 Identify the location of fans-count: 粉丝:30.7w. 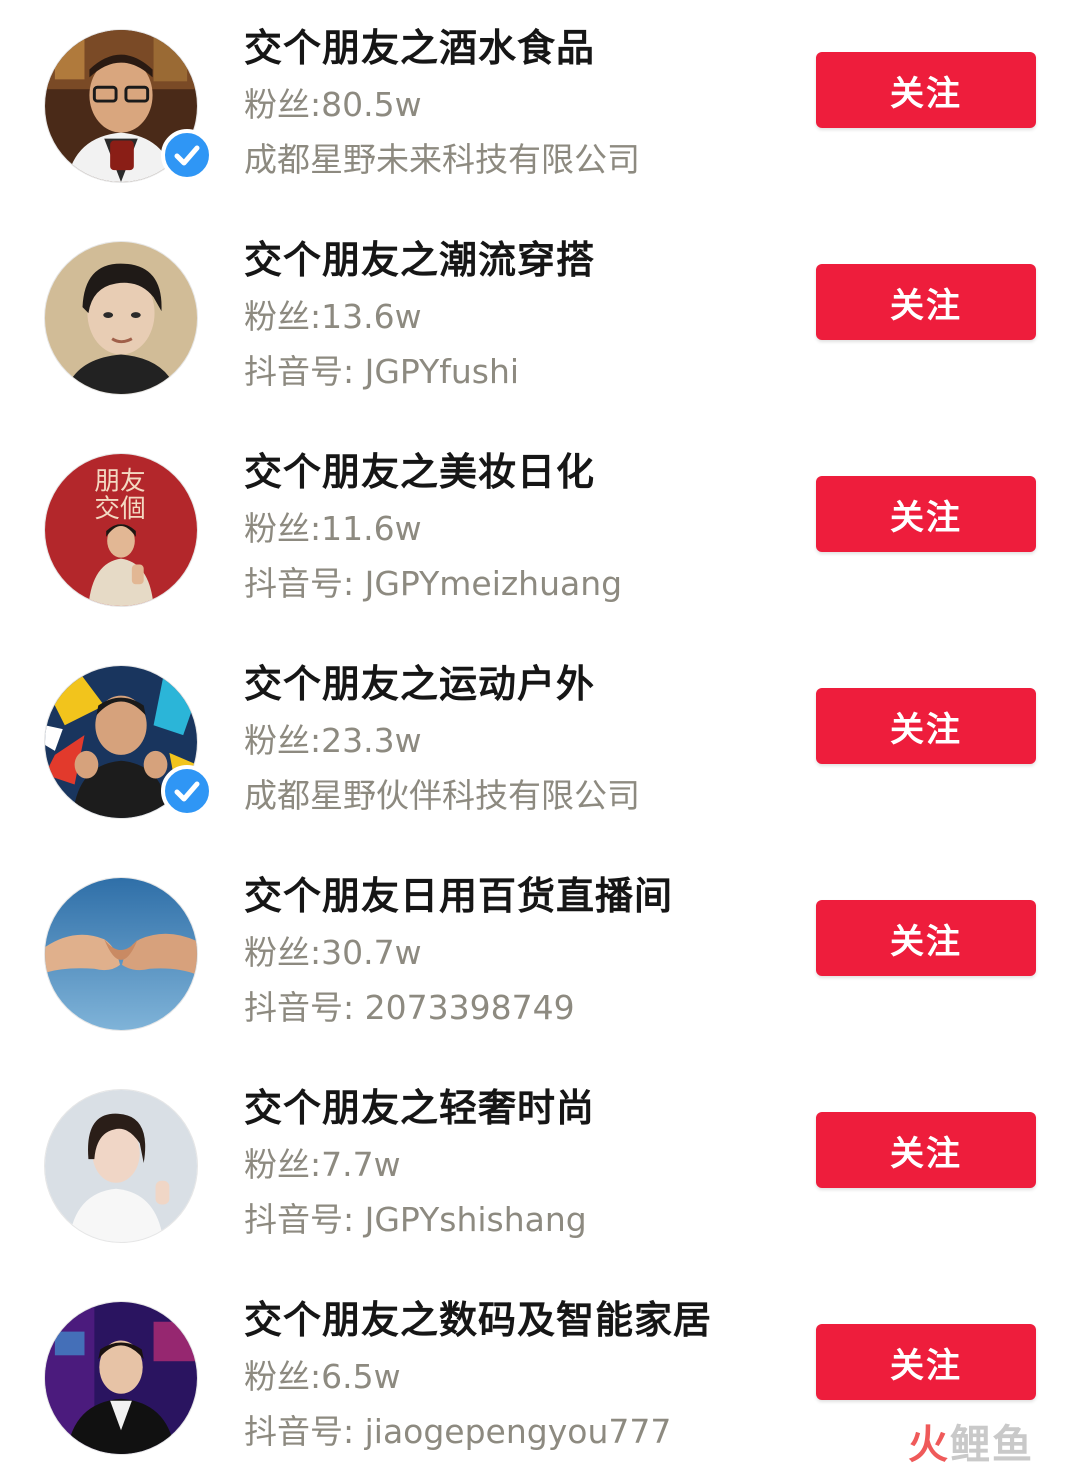
(333, 952).